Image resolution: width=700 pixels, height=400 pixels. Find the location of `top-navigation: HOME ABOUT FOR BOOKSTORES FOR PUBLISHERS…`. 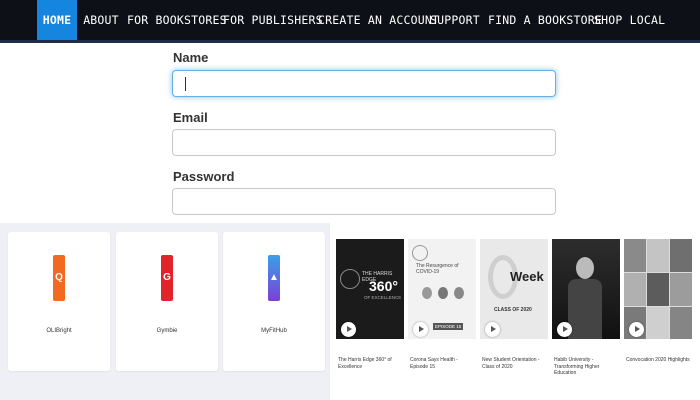

top-navigation: HOME ABOUT FOR BOOKSTORES FOR PUBLISHERS… is located at coordinates (350, 21).